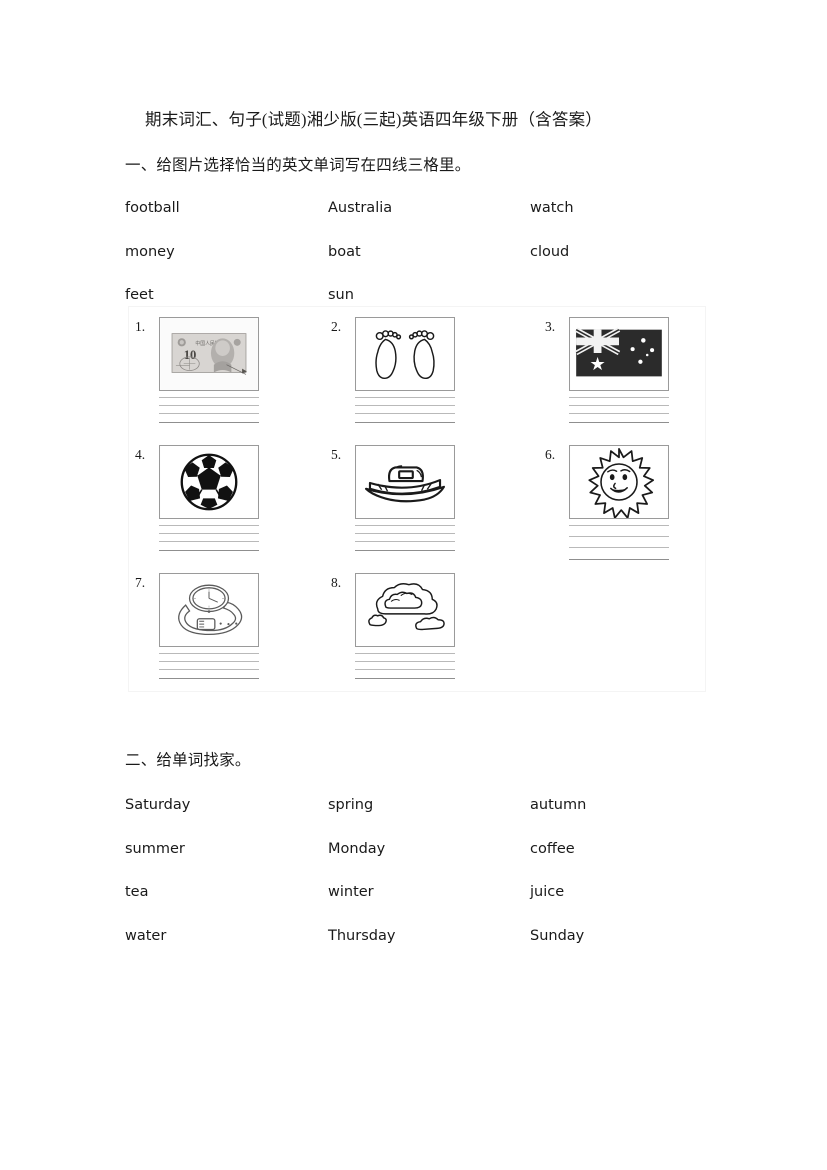  I want to click on word-bank-row: Saturday spring autumn, so click(415, 817).